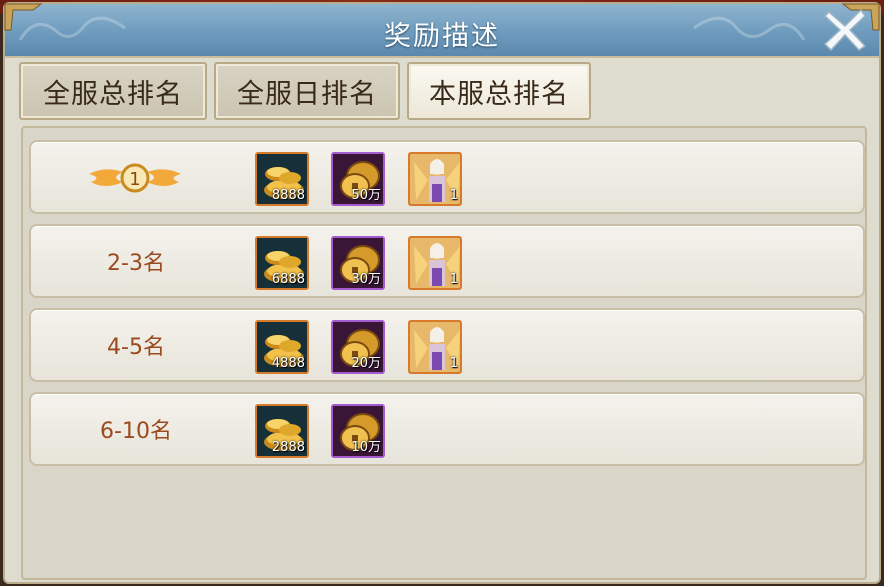  Describe the element at coordinates (282, 179) in the screenshot. I see `reward-item-gold-ingot: 8888` at that location.